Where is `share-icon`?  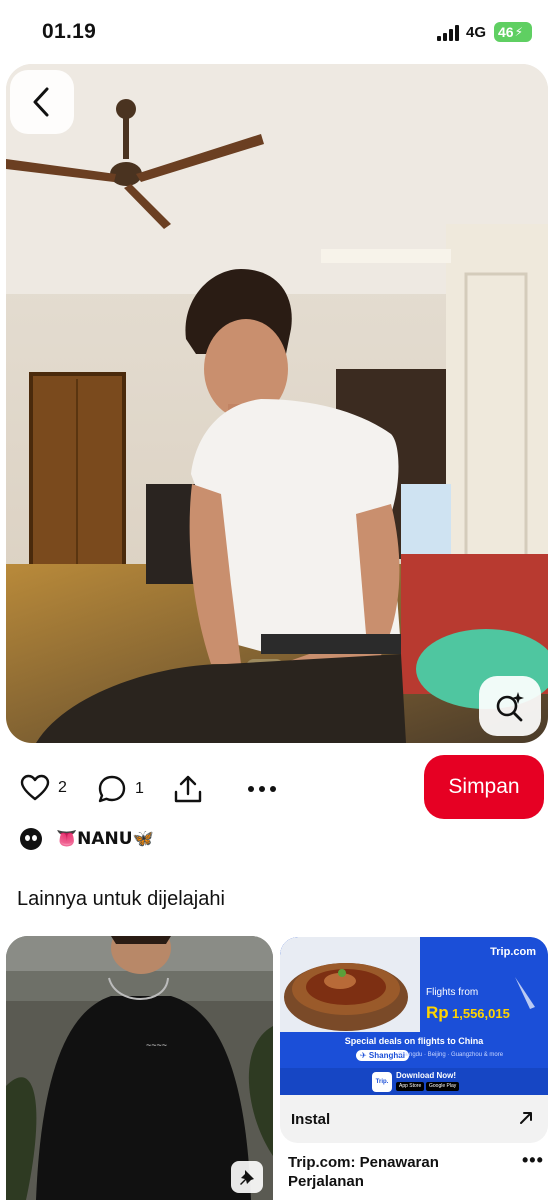
share-icon is located at coordinates (188, 789).